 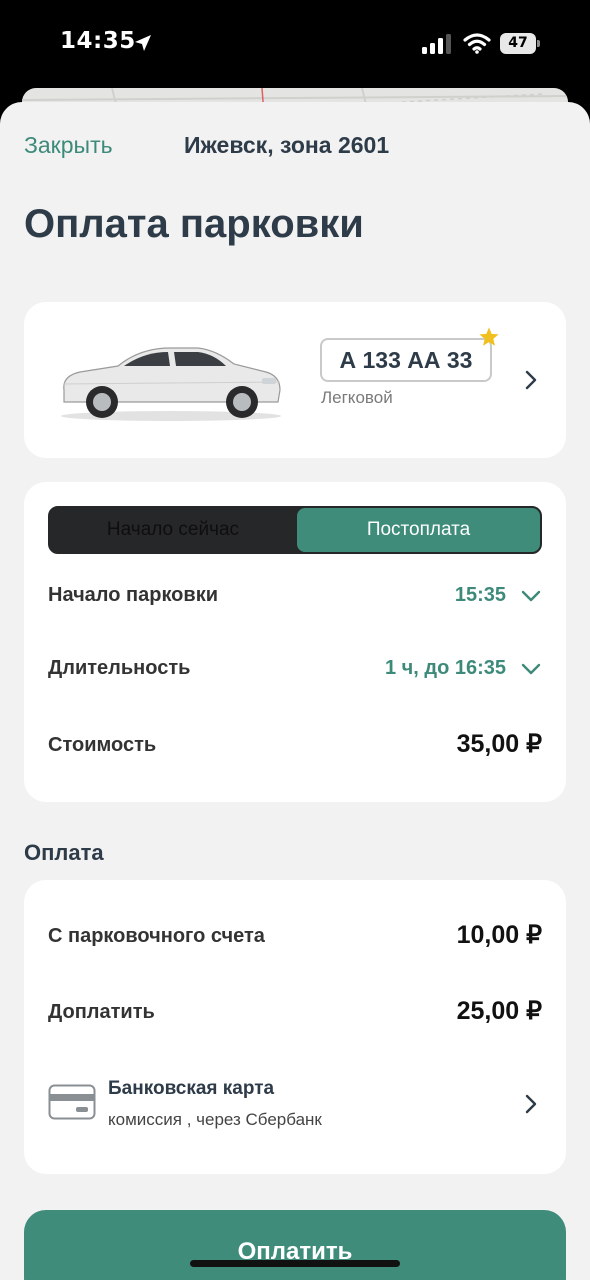 I want to click on start-label: Начало парковки, so click(x=133, y=595).